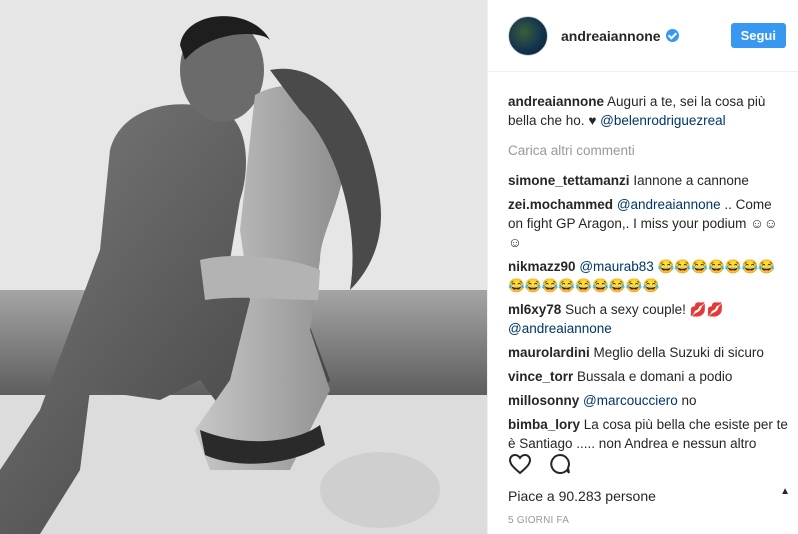 This screenshot has height=534, width=798. Describe the element at coordinates (678, 352) in the screenshot. I see `comment-text: Meglio della Suzuki di sicuro` at that location.